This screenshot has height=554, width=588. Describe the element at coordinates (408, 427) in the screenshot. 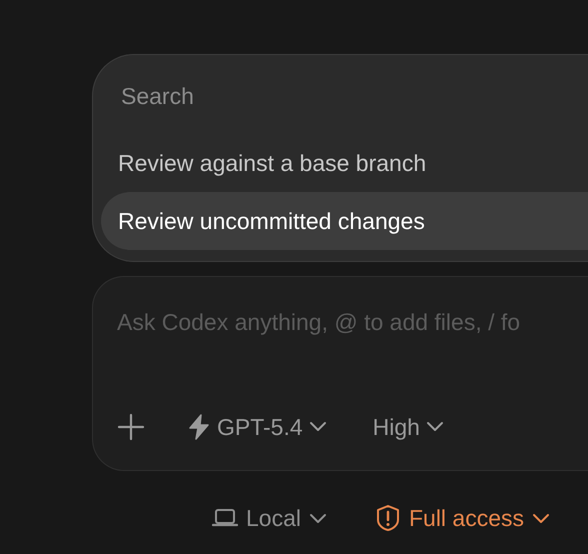

I see `effort-dropdown: High` at that location.